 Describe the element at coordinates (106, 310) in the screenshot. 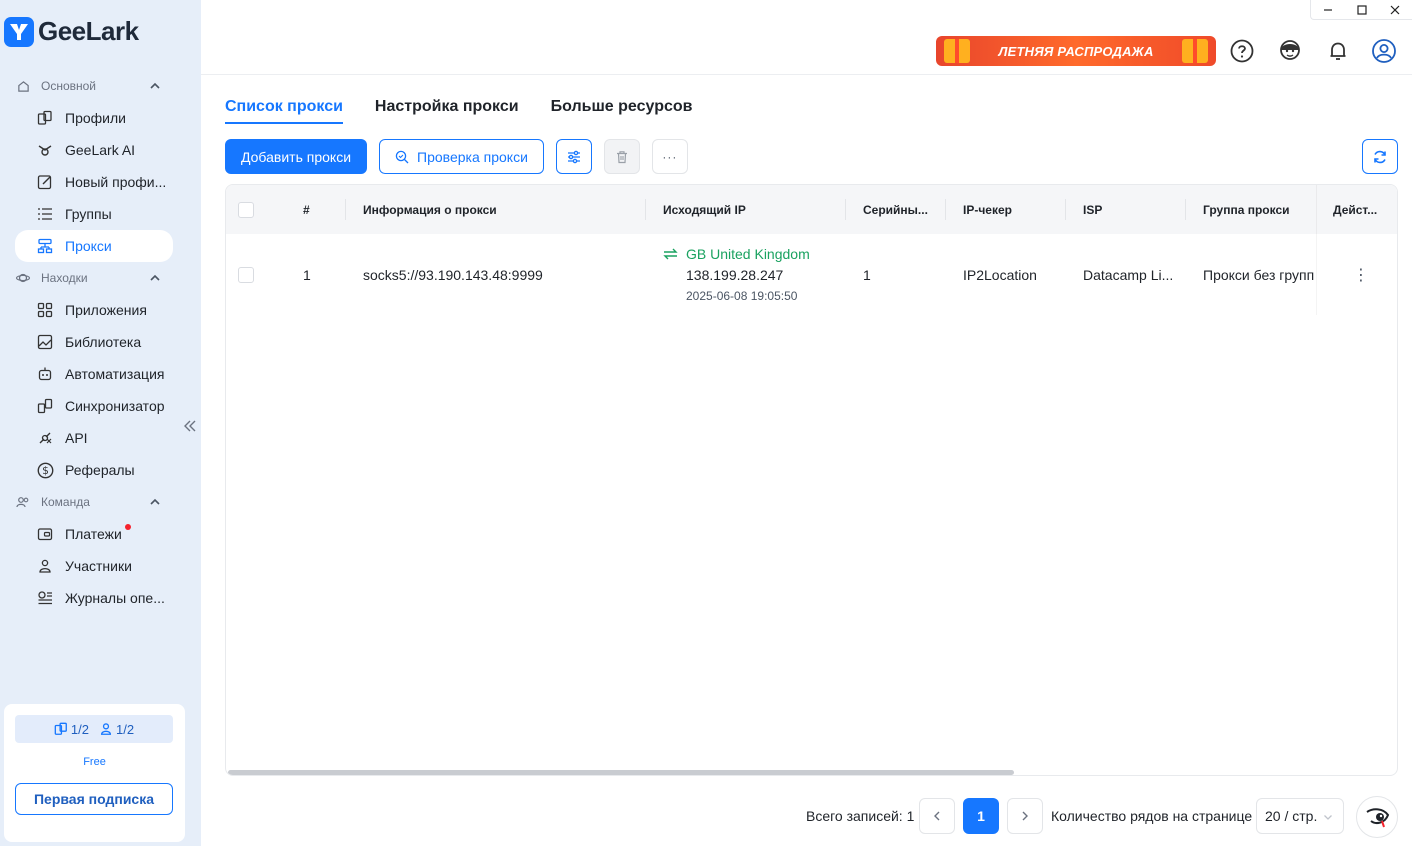

I see `sidebar-item-label: Приложения` at that location.